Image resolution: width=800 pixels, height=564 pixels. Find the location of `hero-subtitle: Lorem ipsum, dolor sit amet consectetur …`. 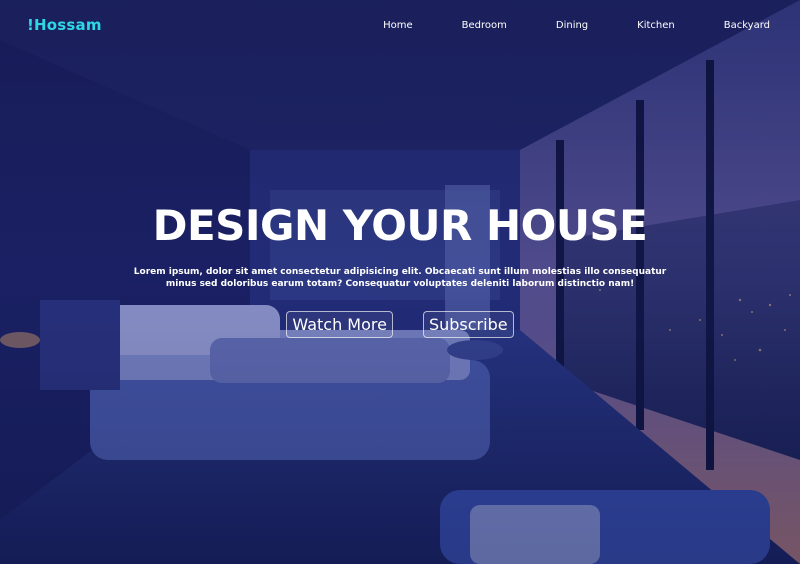

hero-subtitle: Lorem ipsum, dolor sit amet consectetur … is located at coordinates (400, 278).